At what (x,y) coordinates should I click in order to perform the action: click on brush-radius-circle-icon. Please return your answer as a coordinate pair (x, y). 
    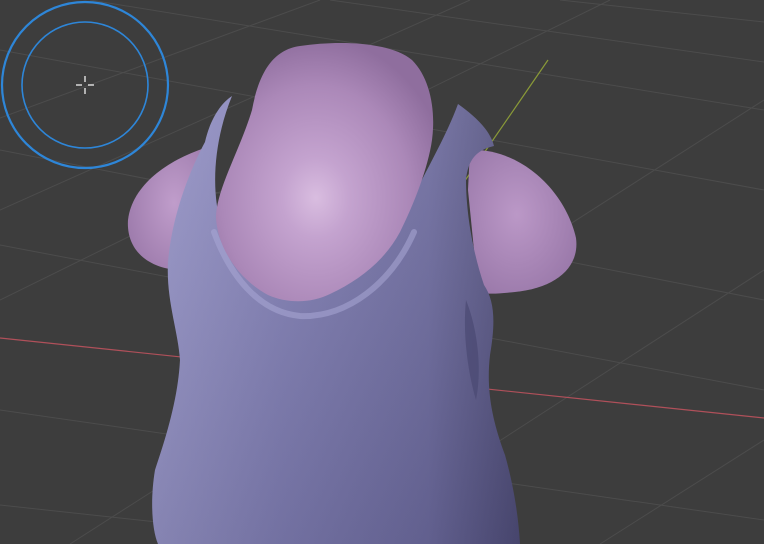
    Looking at the image, I should click on (85, 85).